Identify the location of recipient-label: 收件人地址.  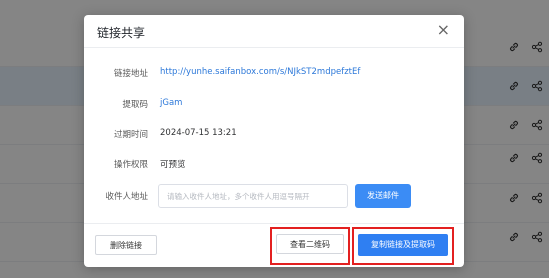
(126, 197).